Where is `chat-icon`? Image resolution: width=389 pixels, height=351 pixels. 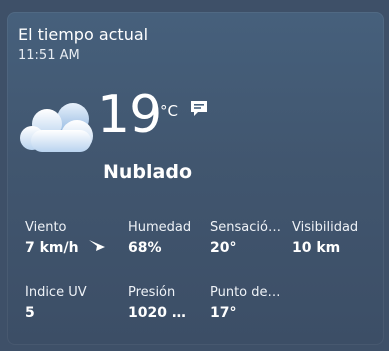 chat-icon is located at coordinates (199, 109).